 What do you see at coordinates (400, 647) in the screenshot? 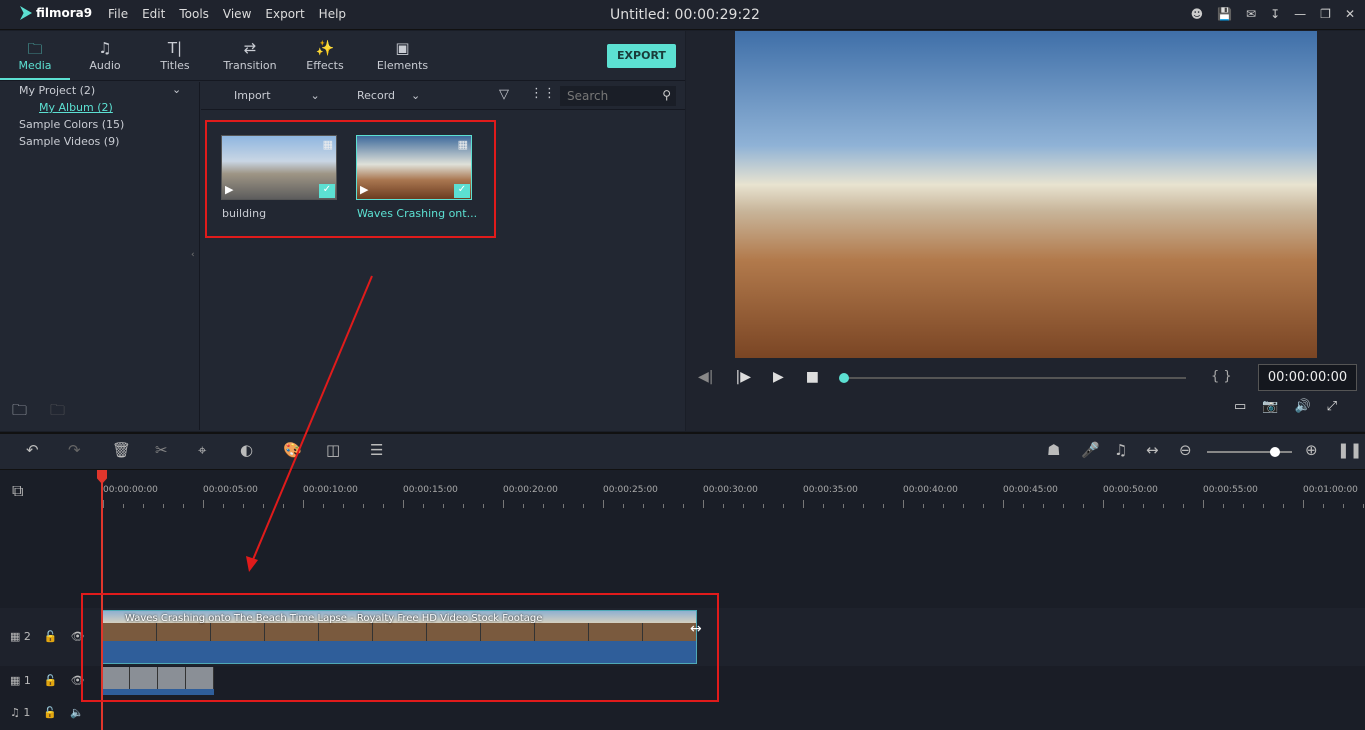
I see `annotation-box-timeline` at bounding box center [400, 647].